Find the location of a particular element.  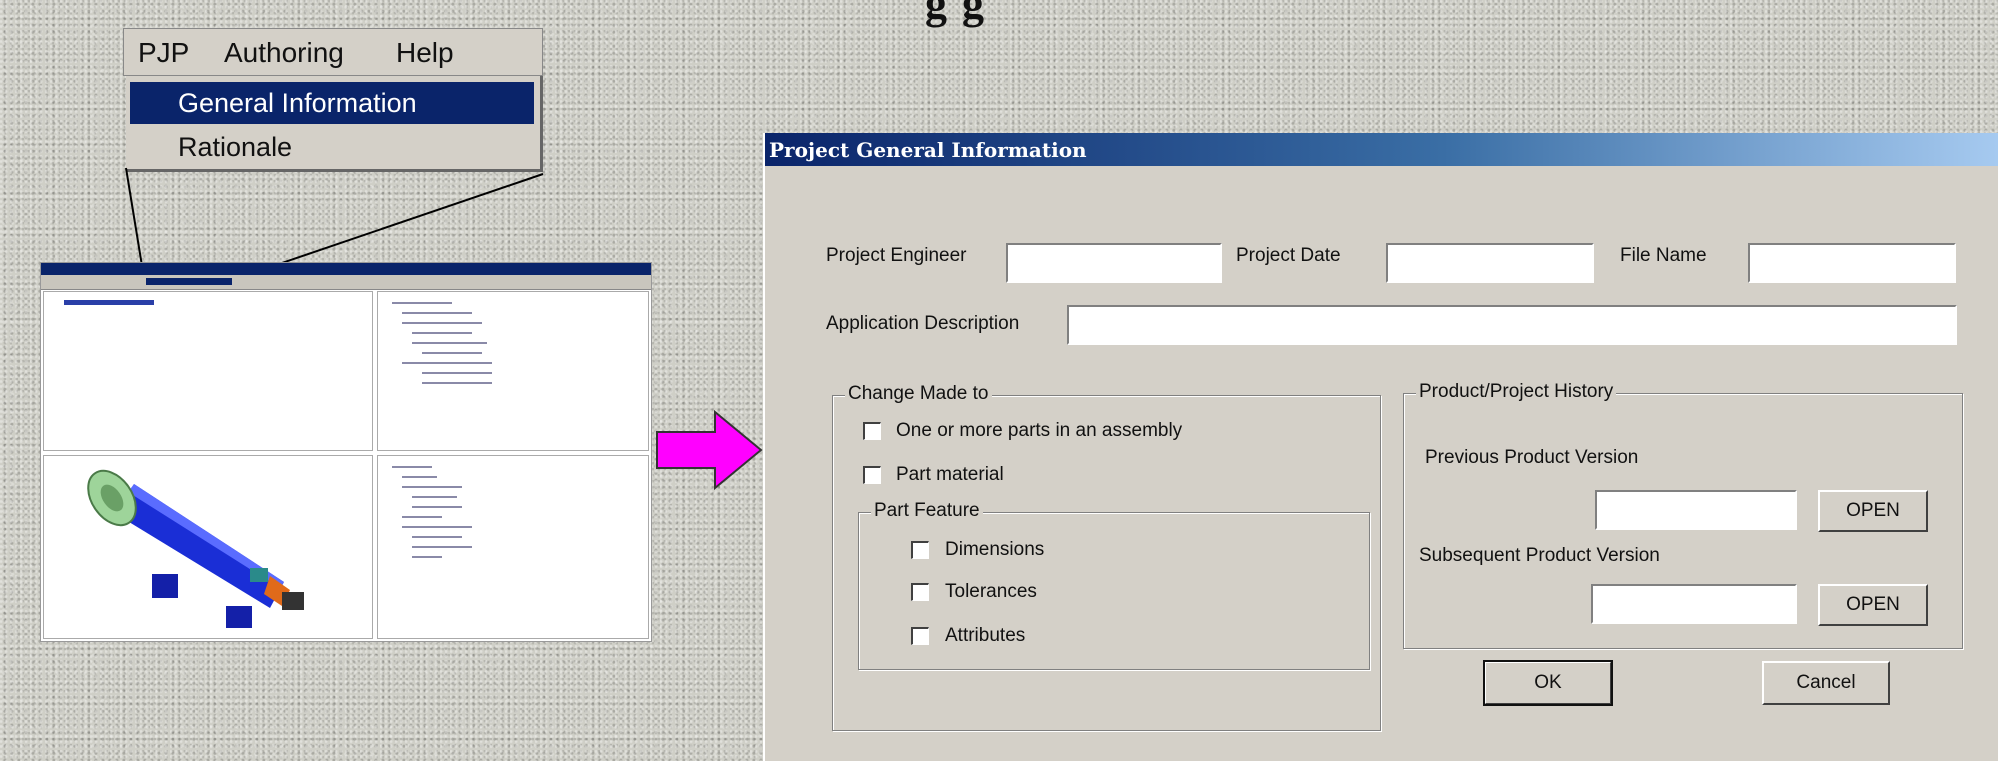

application-description-field is located at coordinates (1512, 325).